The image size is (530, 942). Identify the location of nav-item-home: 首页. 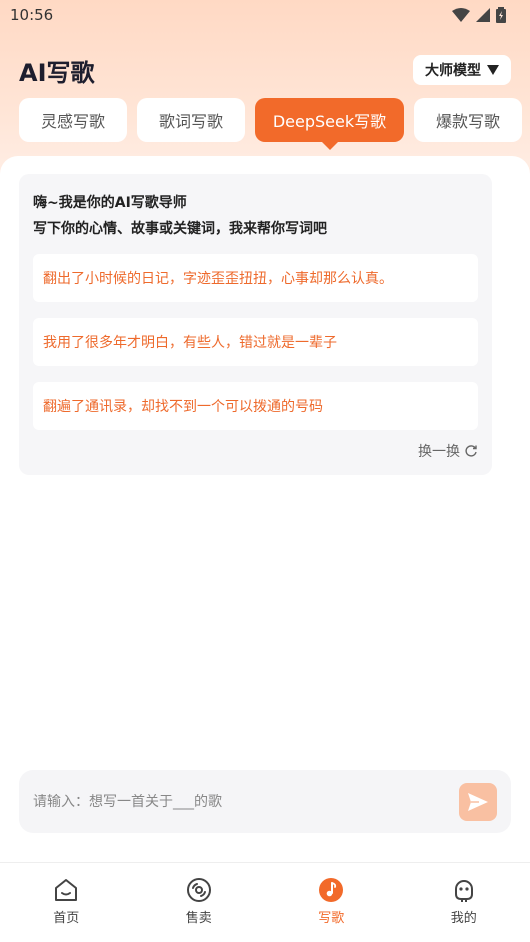
(66, 909).